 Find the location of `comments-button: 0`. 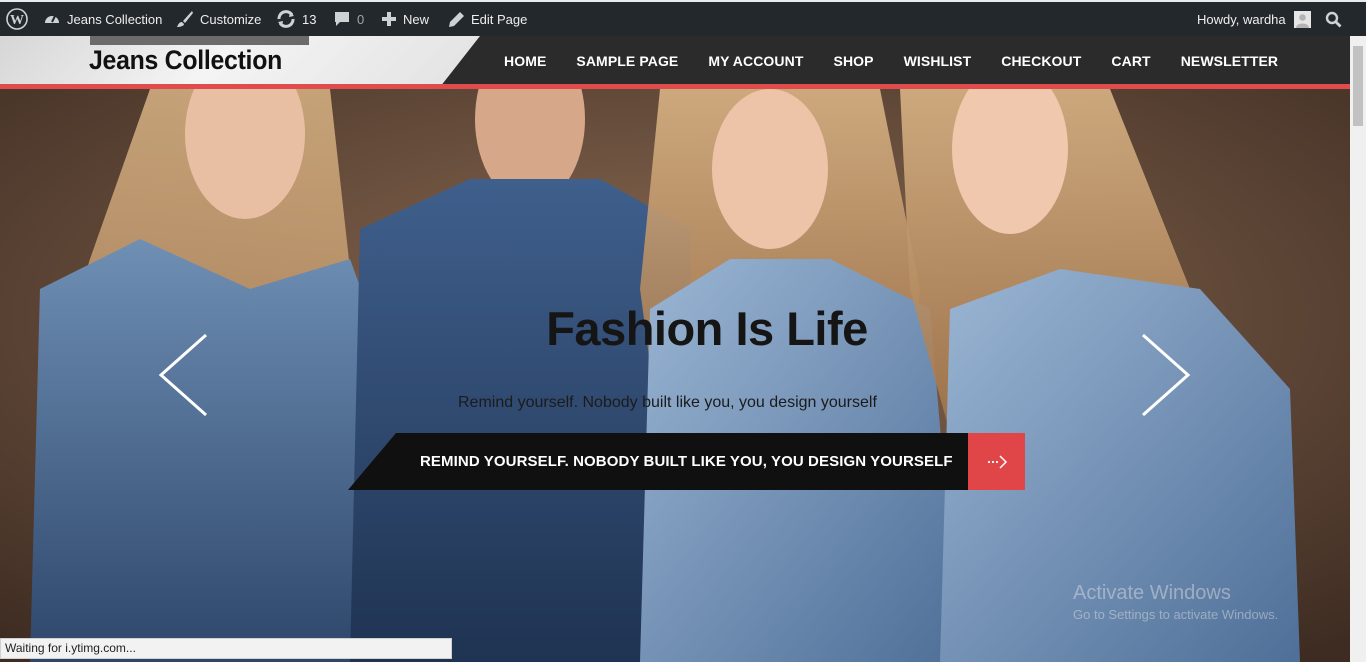

comments-button: 0 is located at coordinates (348, 19).